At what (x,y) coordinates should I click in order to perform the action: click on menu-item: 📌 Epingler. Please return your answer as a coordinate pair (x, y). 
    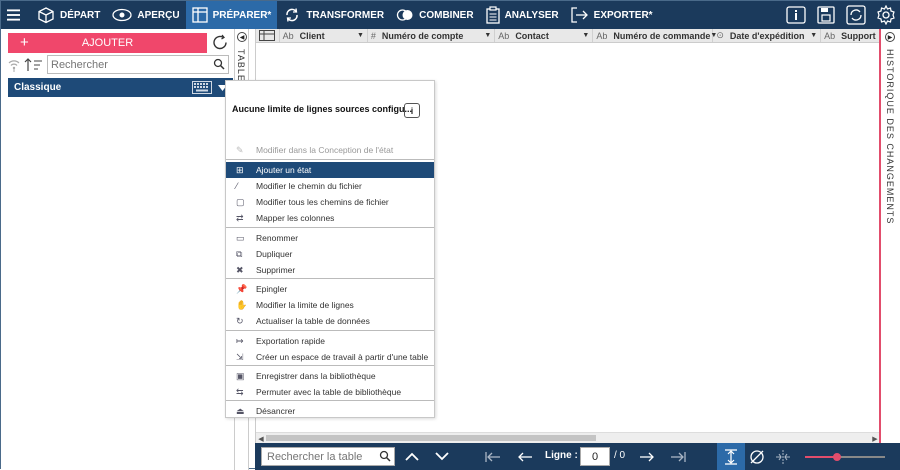
    Looking at the image, I should click on (330, 289).